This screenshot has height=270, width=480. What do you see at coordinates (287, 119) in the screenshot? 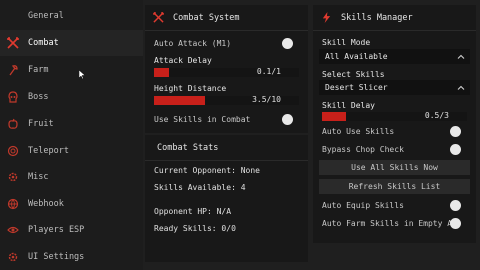
I see `use-skills-toggle` at bounding box center [287, 119].